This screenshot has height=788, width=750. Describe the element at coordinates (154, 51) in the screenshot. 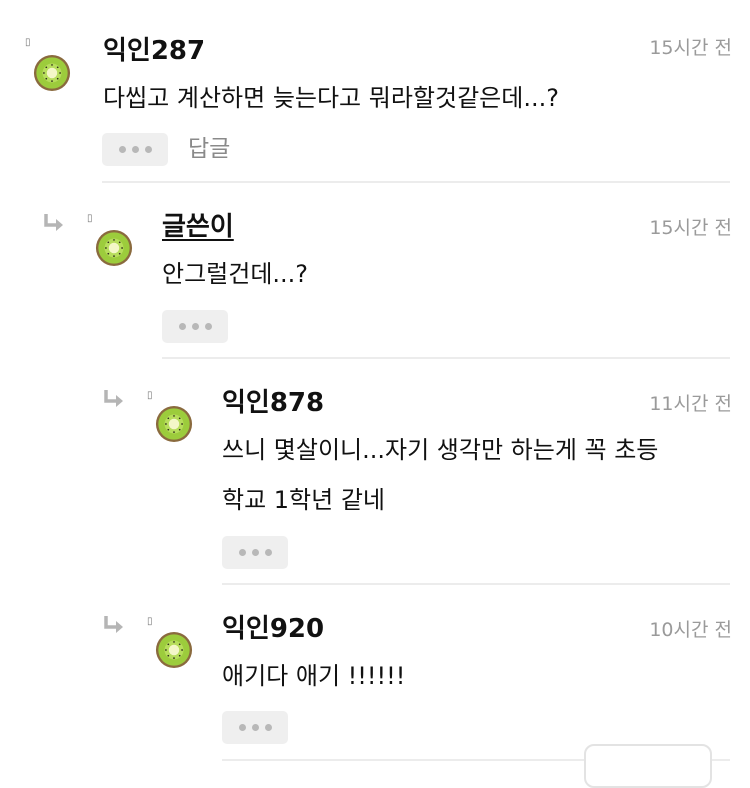

I see `comment-author: 익인287` at that location.